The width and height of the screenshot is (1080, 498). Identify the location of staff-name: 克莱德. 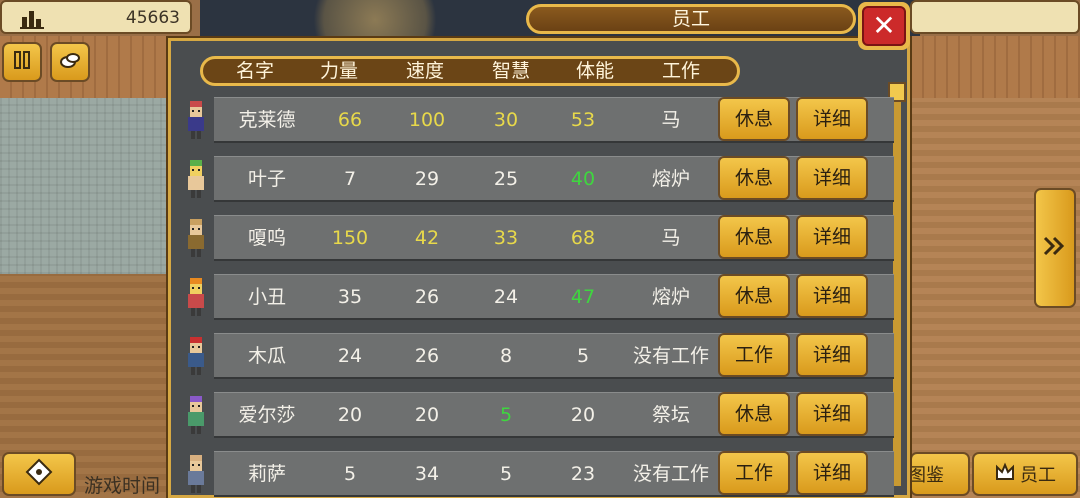
(267, 120).